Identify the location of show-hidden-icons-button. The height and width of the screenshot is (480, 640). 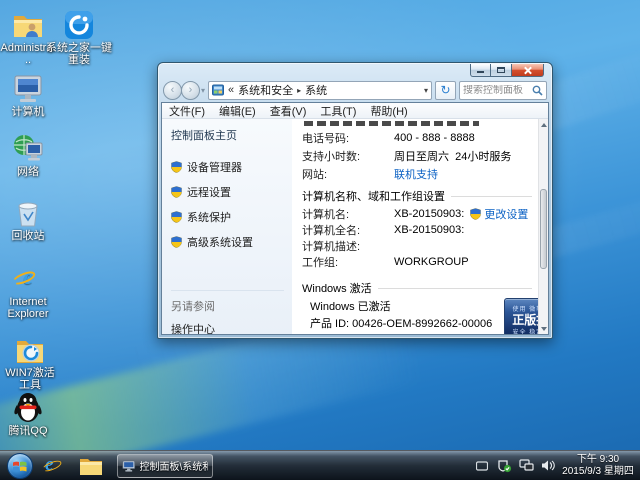
(482, 466).